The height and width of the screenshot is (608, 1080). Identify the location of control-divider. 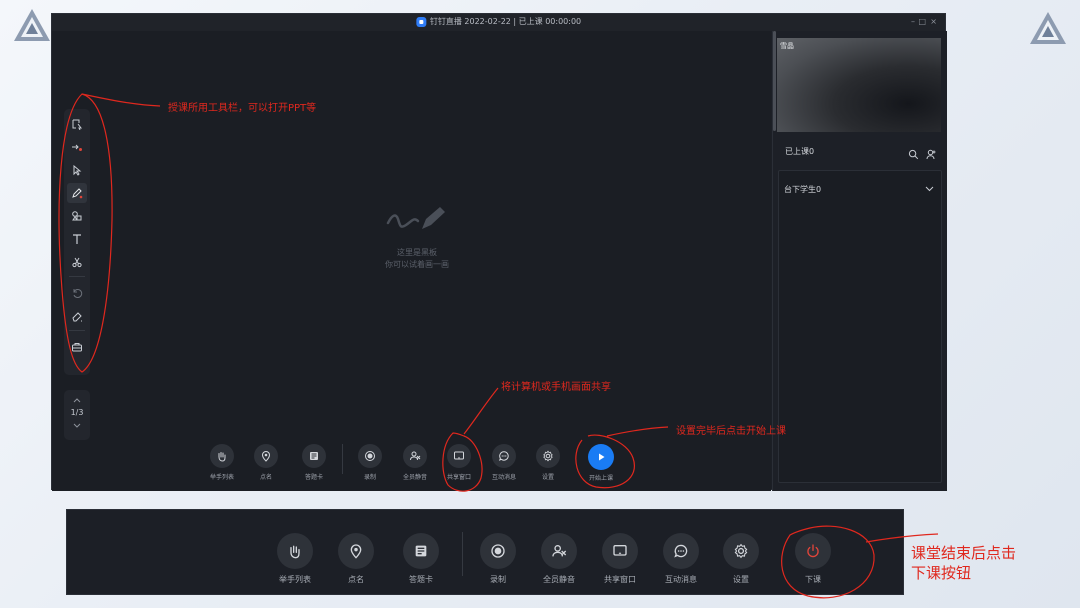
(342, 459).